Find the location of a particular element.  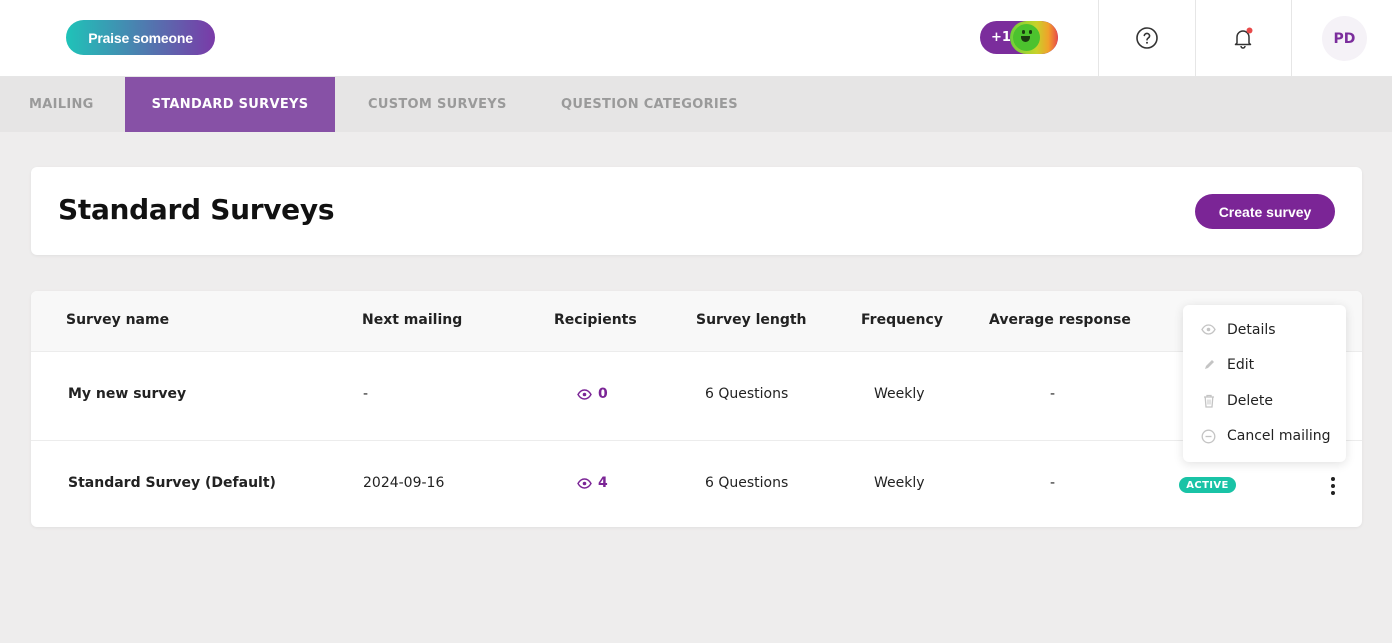

karma-counter: +1 is located at coordinates (1019, 37).